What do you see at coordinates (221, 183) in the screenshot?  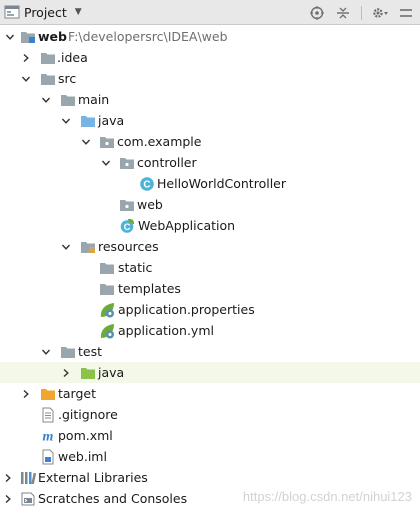 I see `tree-label: HelloWorldController` at bounding box center [221, 183].